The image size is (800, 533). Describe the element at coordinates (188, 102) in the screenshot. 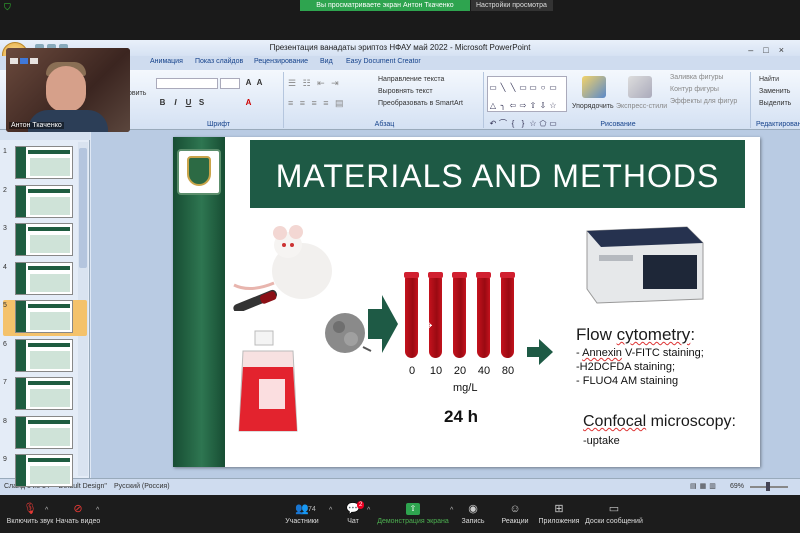

I see `underline-icon: U` at that location.